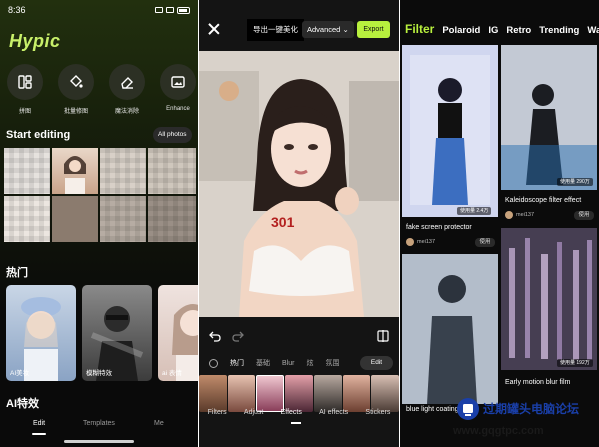  What do you see at coordinates (178, 82) in the screenshot?
I see `image-enhance-icon` at bounding box center [178, 82].